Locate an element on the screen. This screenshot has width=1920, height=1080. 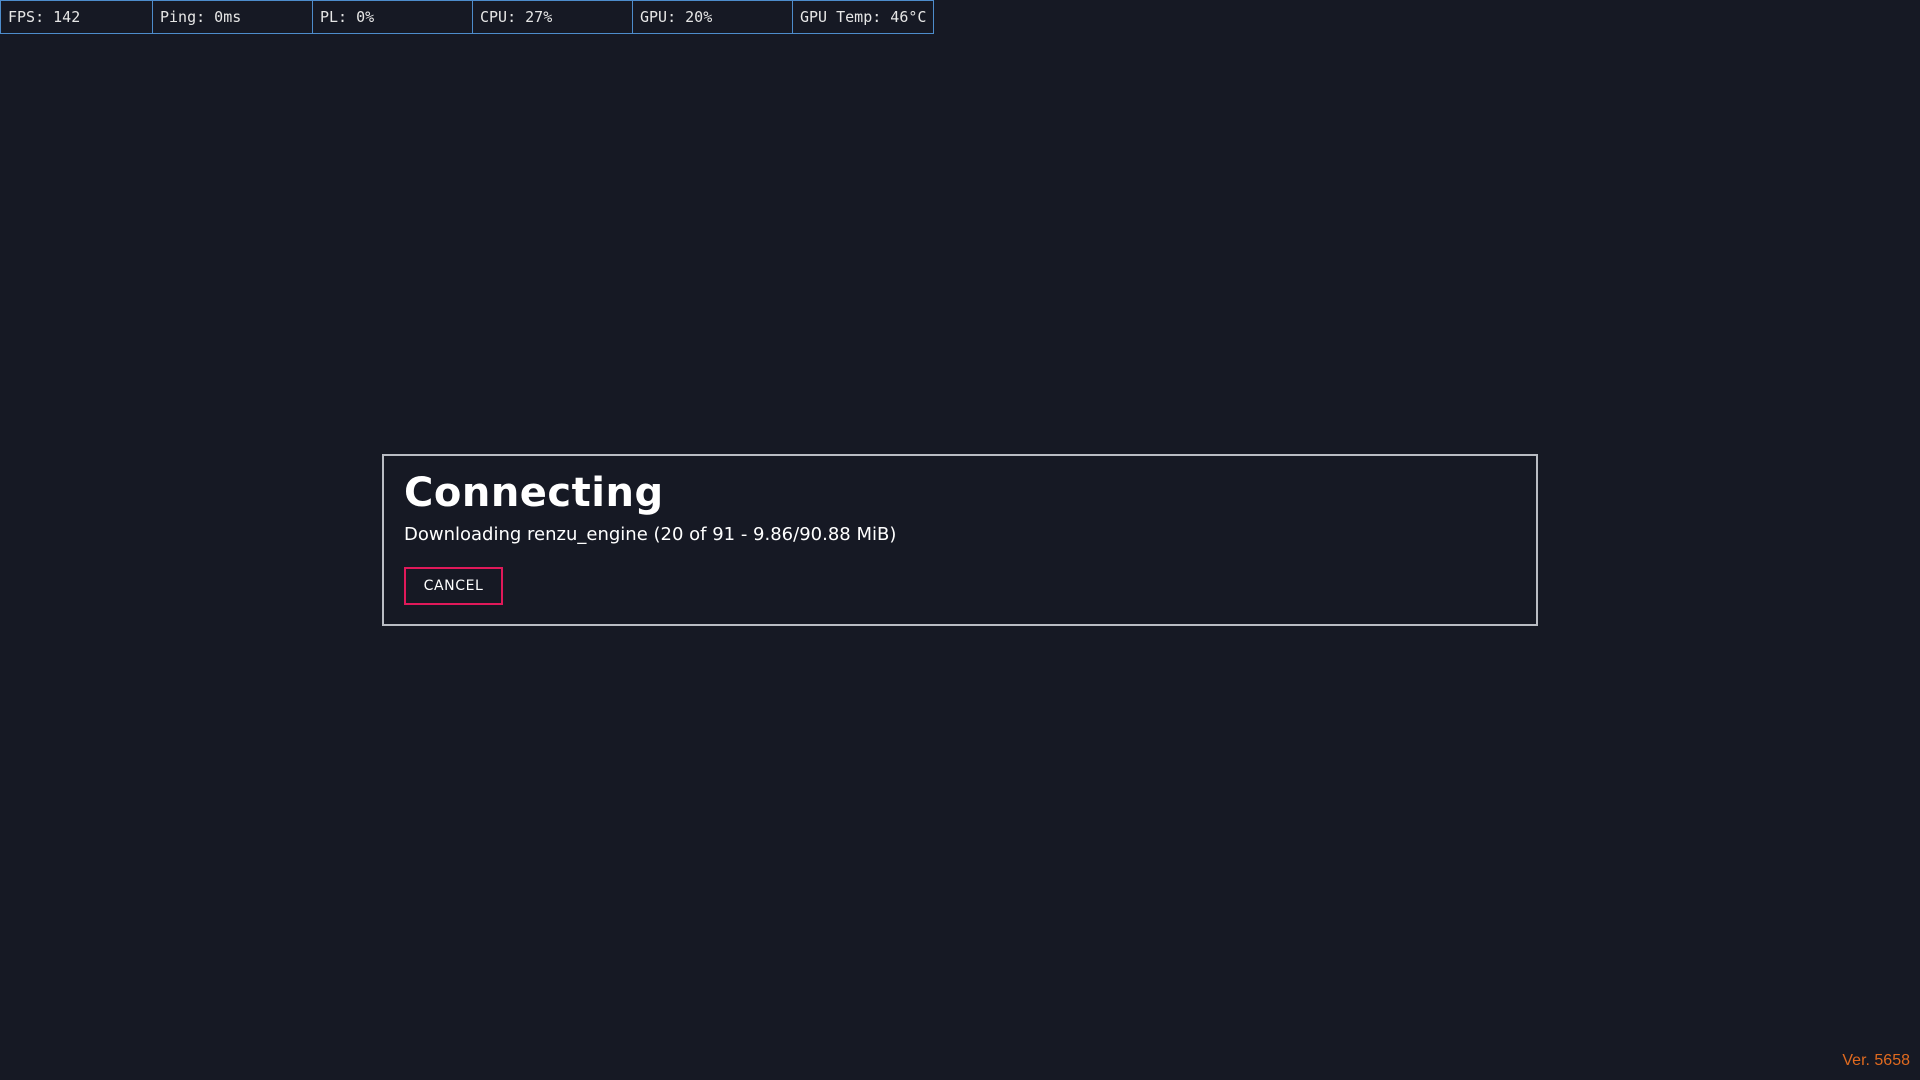
gpu-readout: GPU: 20% is located at coordinates (713, 17).